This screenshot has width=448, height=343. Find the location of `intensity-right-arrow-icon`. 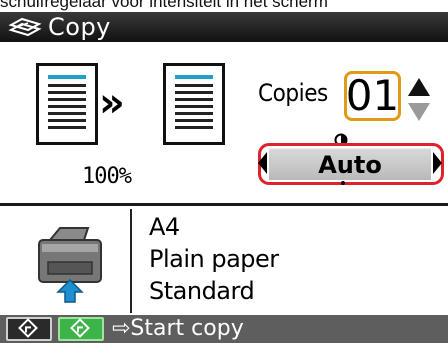

intensity-right-arrow-icon is located at coordinates (437, 163).